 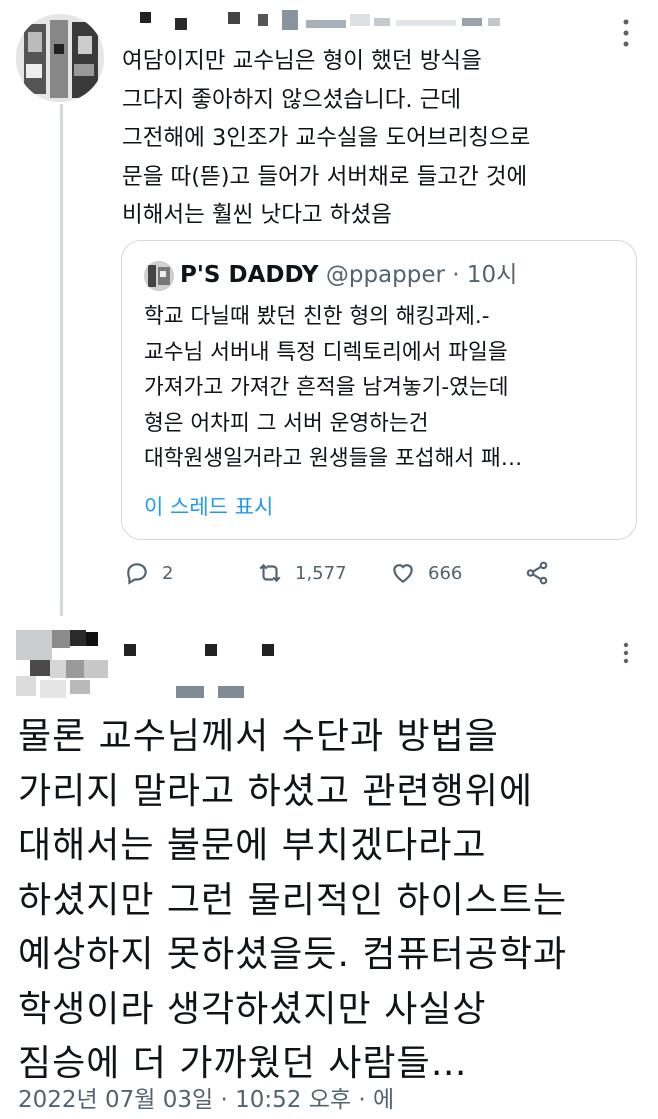 What do you see at coordinates (208, 506) in the screenshot?
I see `show-thread-link: 이 스레드 표시` at bounding box center [208, 506].